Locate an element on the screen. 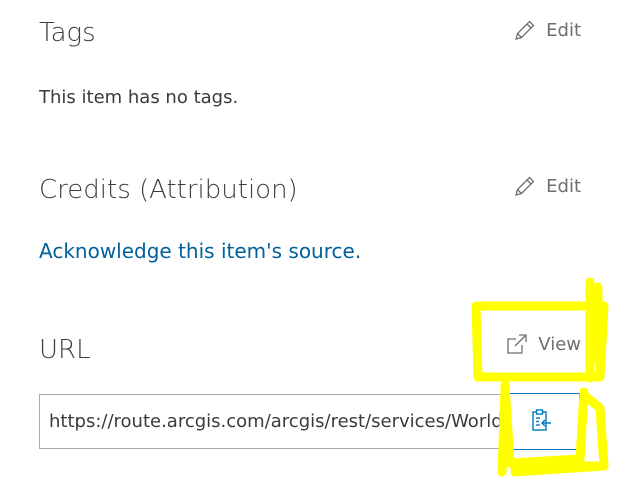 This screenshot has height=494, width=640. credits-edit-button: Edit is located at coordinates (547, 186).